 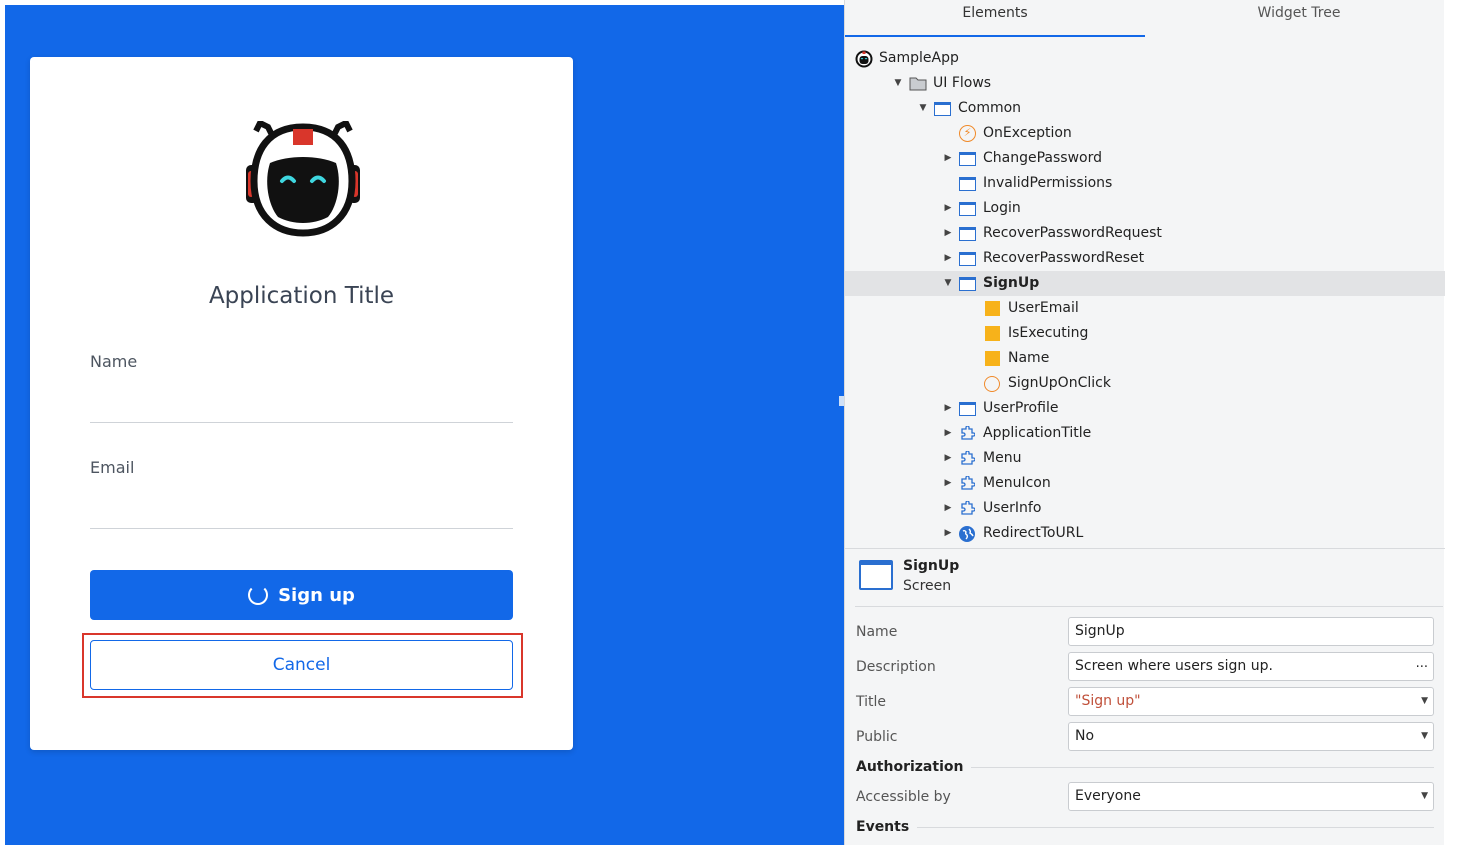 I want to click on tree-item-label: RecoverPasswordReset, so click(x=1064, y=258).